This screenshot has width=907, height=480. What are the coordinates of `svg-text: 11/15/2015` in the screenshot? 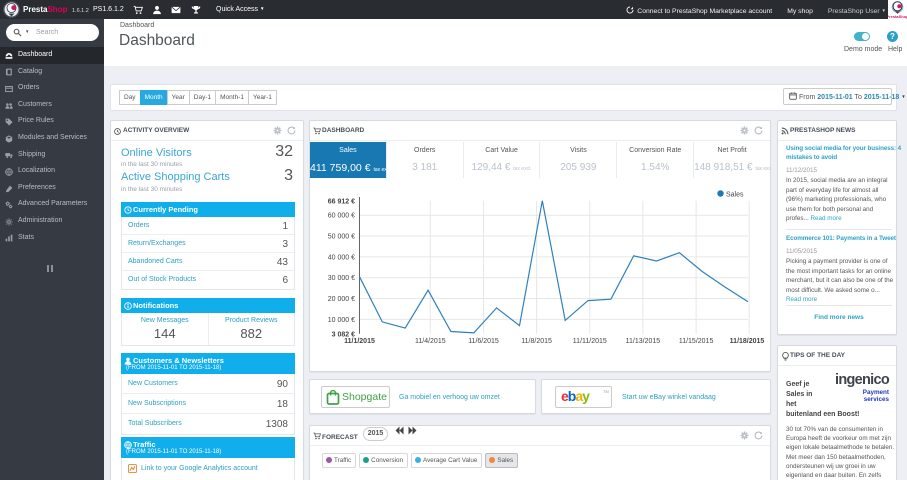 It's located at (696, 341).